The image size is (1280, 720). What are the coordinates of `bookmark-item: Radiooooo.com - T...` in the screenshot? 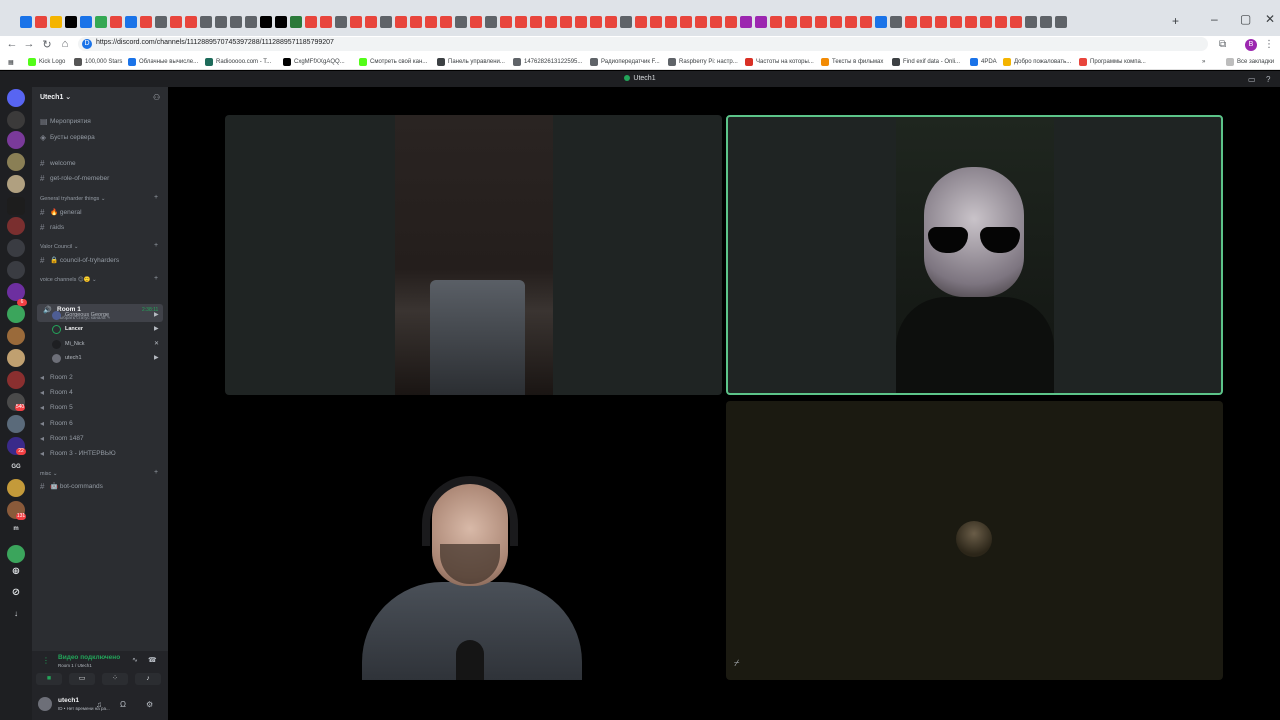 It's located at (238, 62).